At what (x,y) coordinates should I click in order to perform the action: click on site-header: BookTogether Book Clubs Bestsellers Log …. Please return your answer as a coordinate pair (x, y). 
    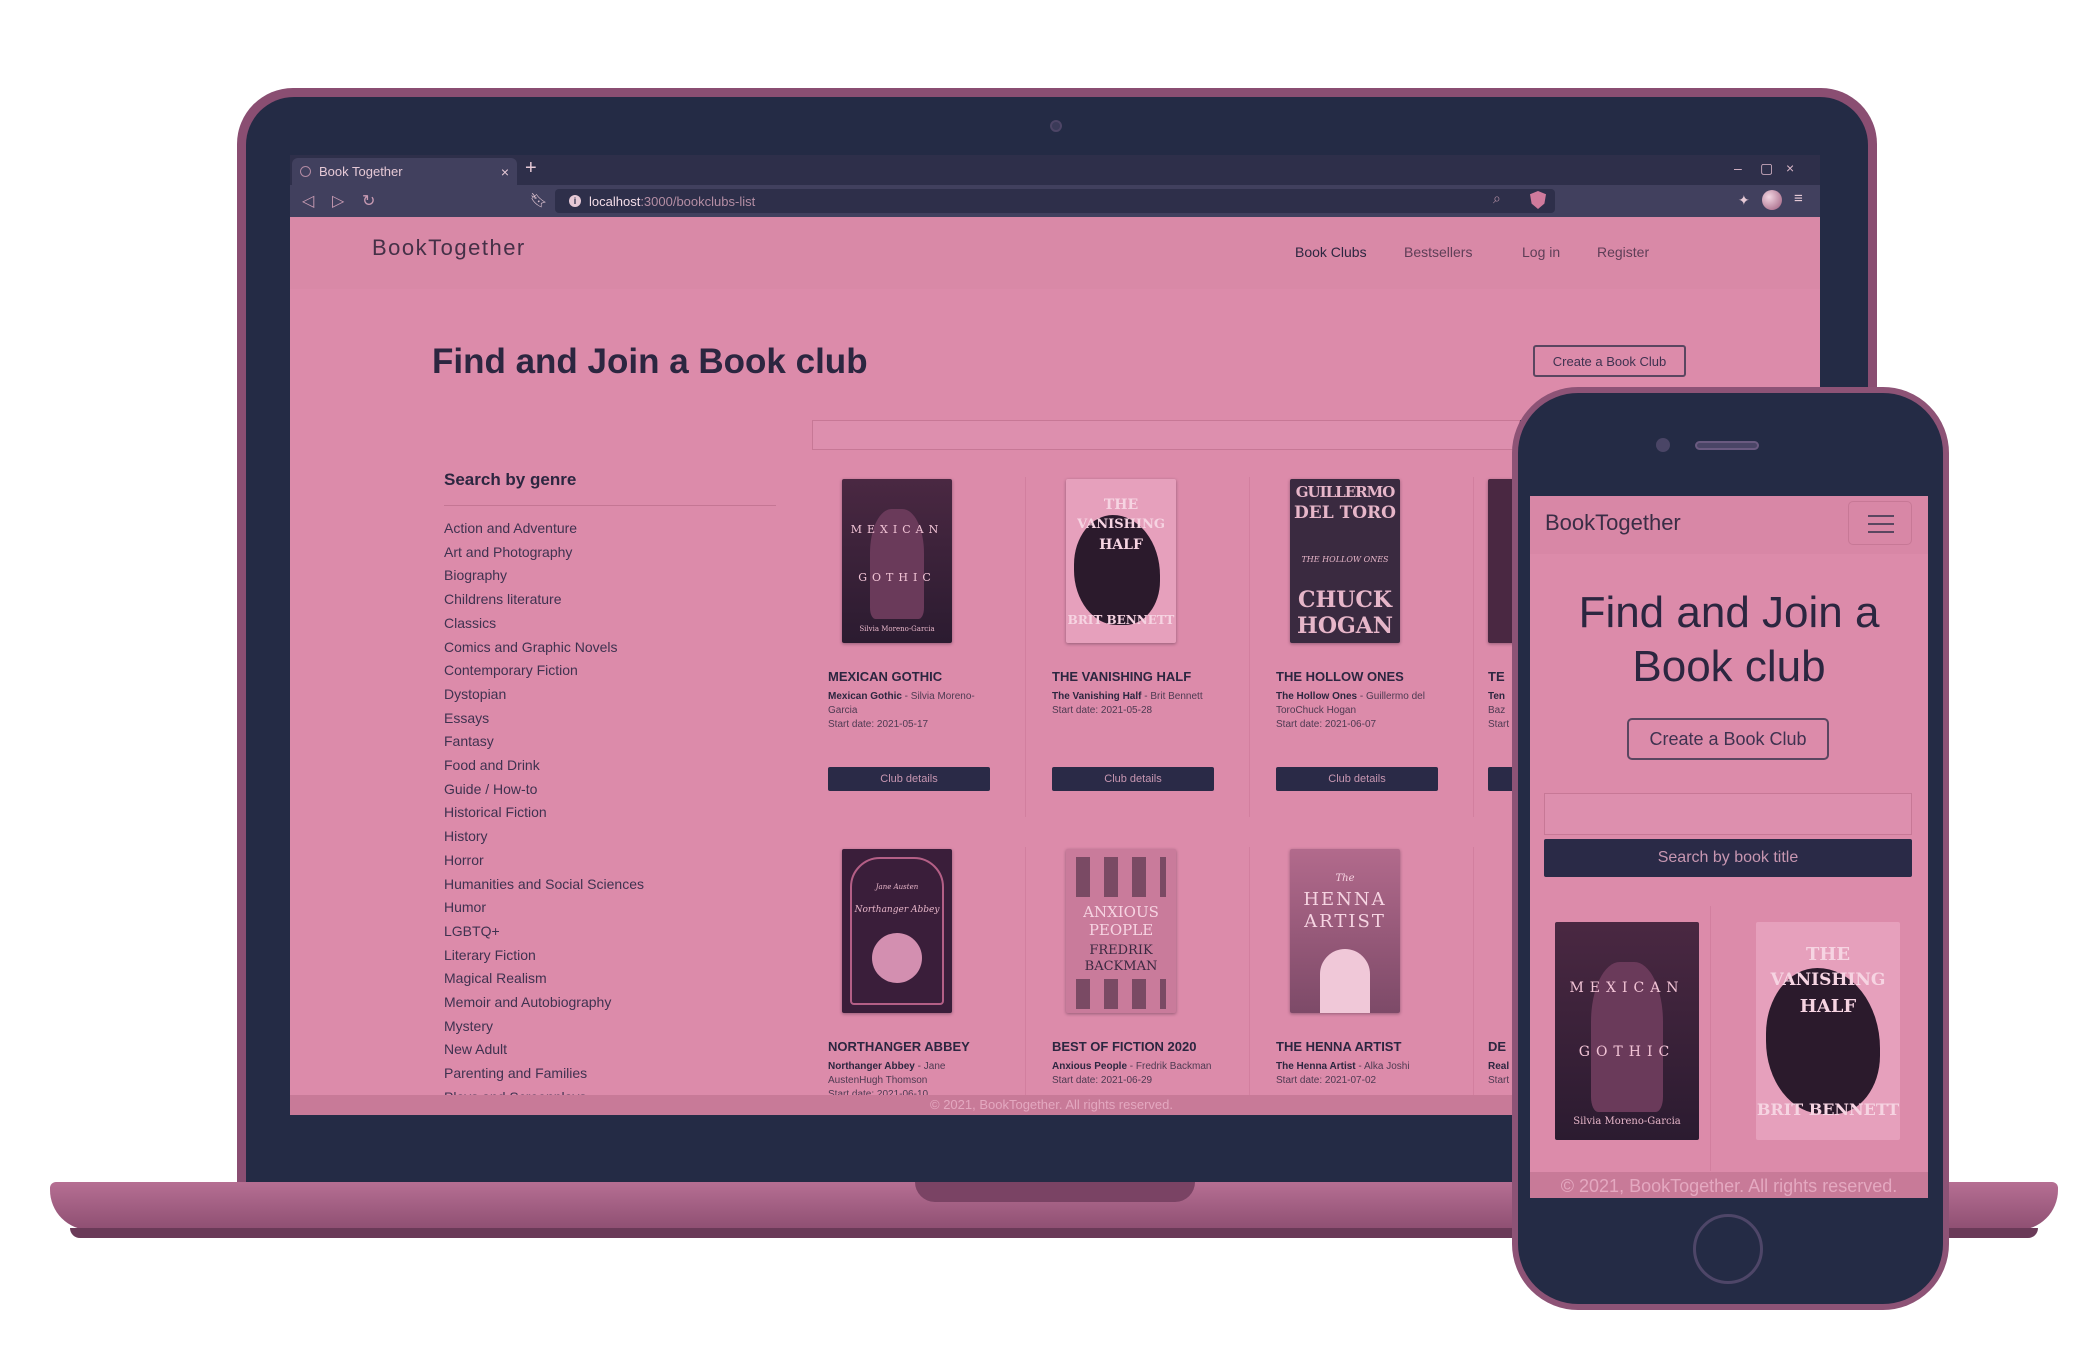
    Looking at the image, I should click on (1055, 253).